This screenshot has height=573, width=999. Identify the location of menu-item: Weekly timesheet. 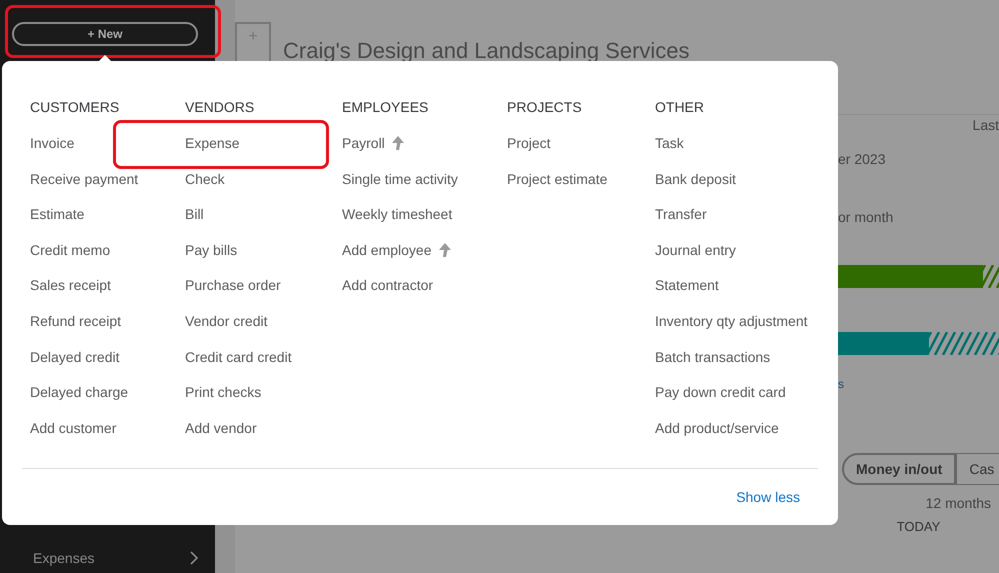
(424, 224).